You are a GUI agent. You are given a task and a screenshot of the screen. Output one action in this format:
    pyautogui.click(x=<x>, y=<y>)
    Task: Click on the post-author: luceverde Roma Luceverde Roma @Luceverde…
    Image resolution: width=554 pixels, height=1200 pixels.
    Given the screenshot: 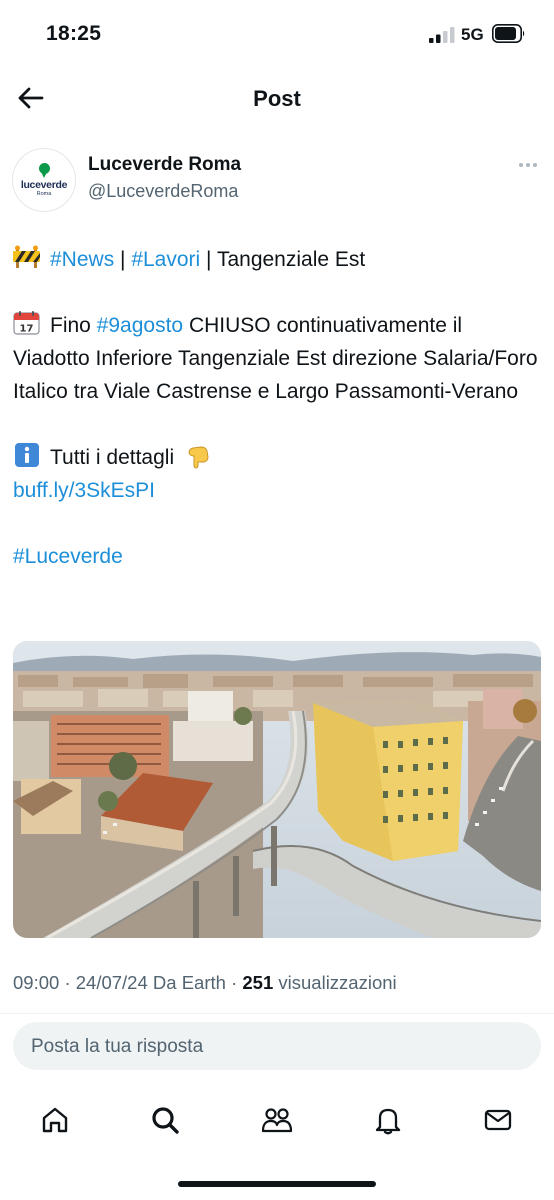 What is the action you would take?
    pyautogui.click(x=277, y=180)
    